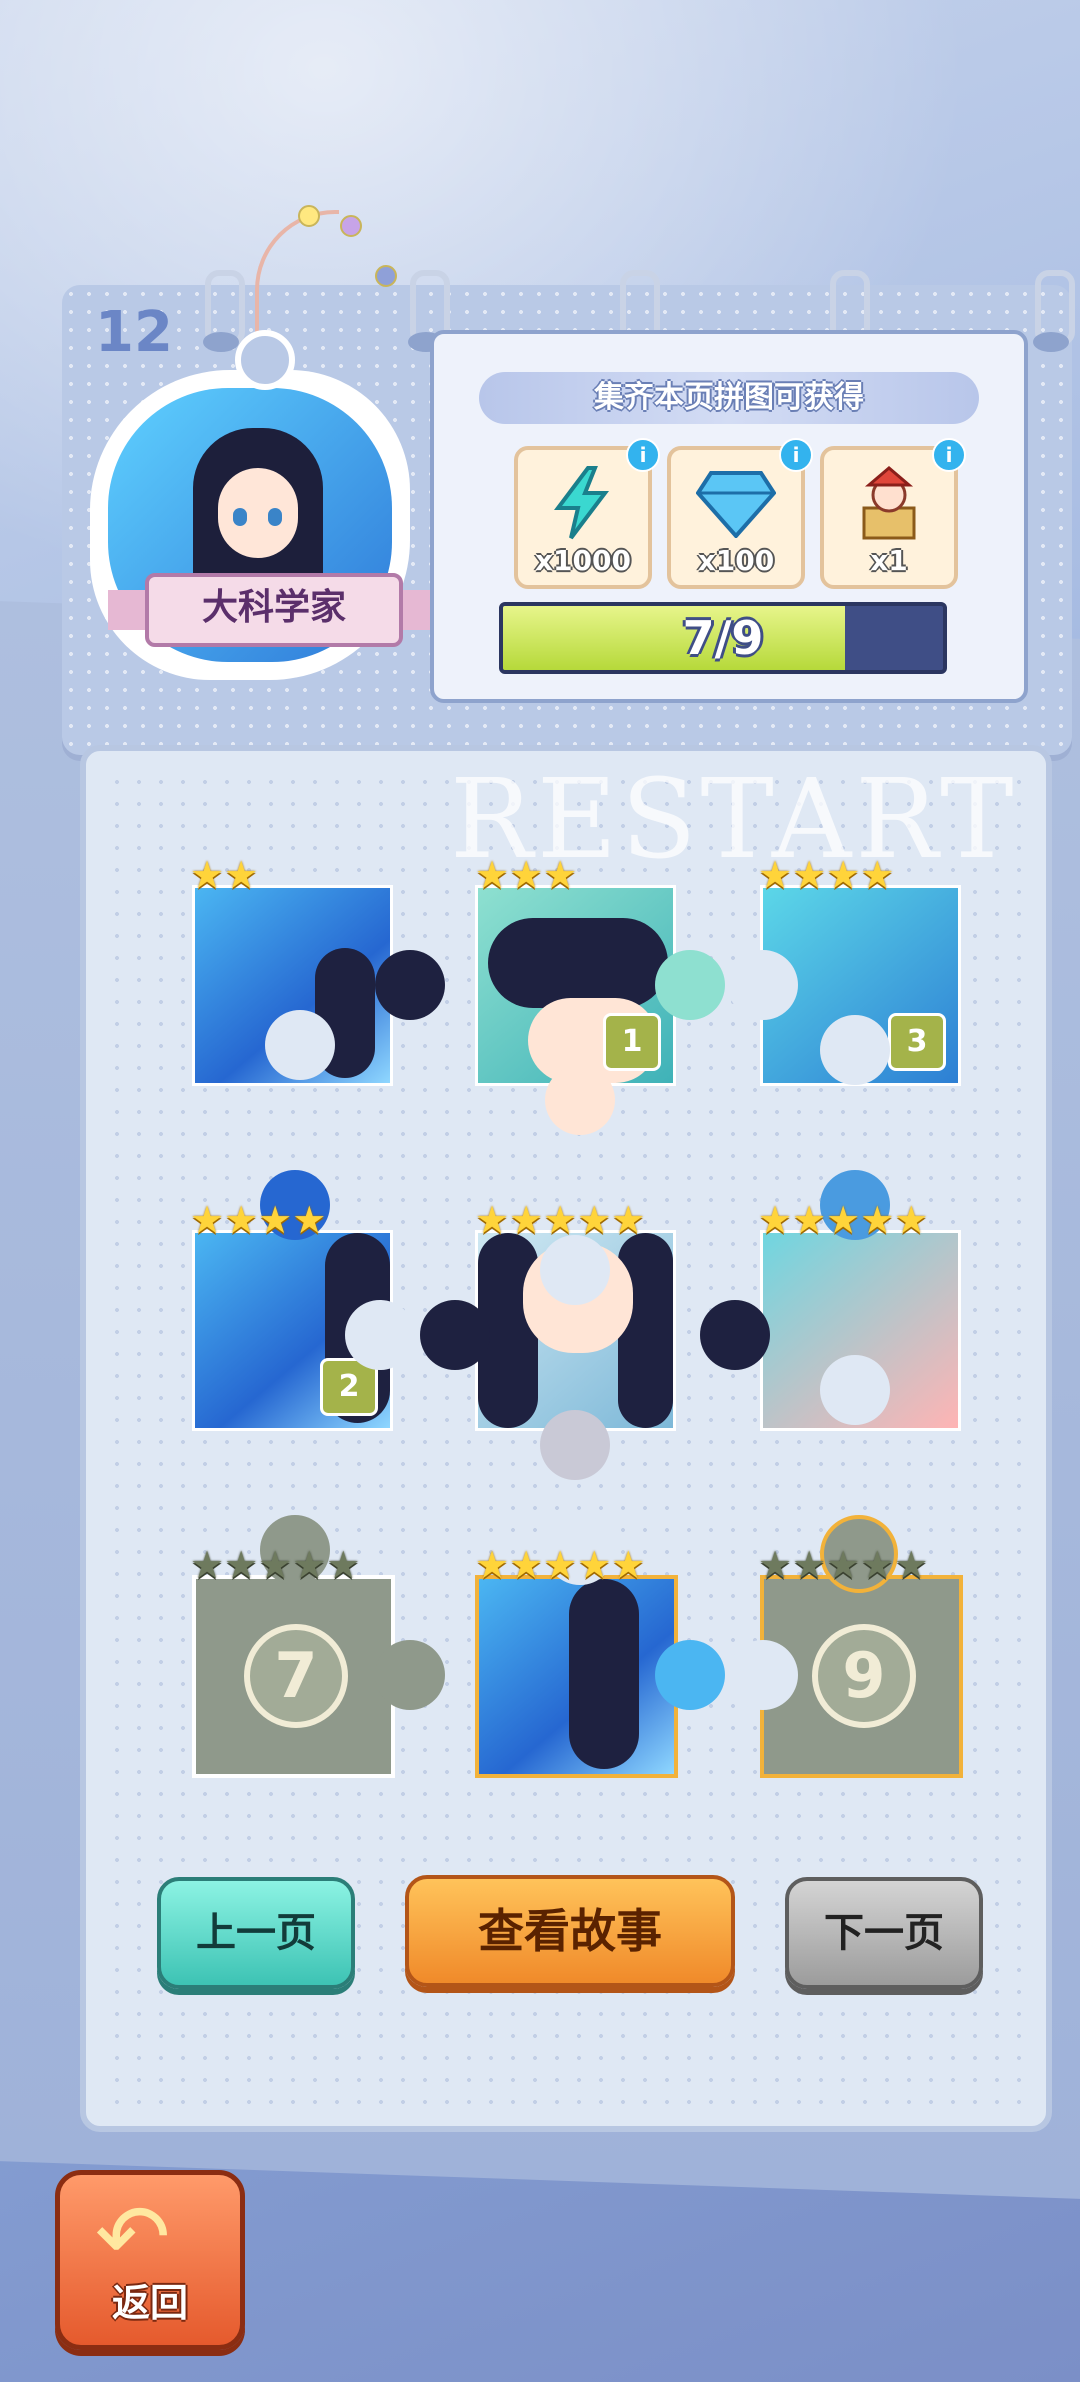 This screenshot has height=2382, width=1080. I want to click on reward-count: x100, so click(736, 560).